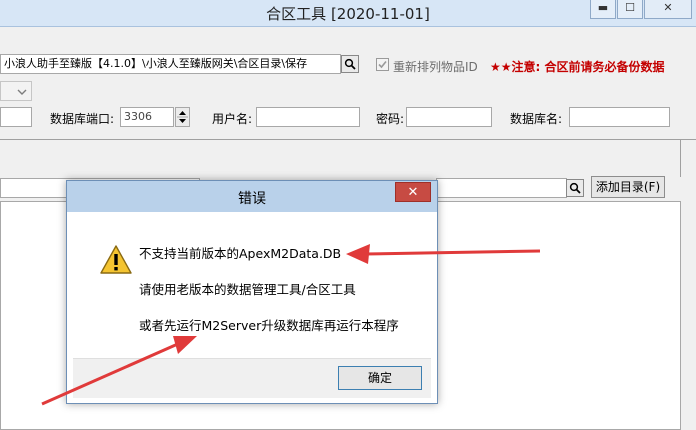 The height and width of the screenshot is (430, 696). I want to click on close-button: ✕, so click(668, 9).